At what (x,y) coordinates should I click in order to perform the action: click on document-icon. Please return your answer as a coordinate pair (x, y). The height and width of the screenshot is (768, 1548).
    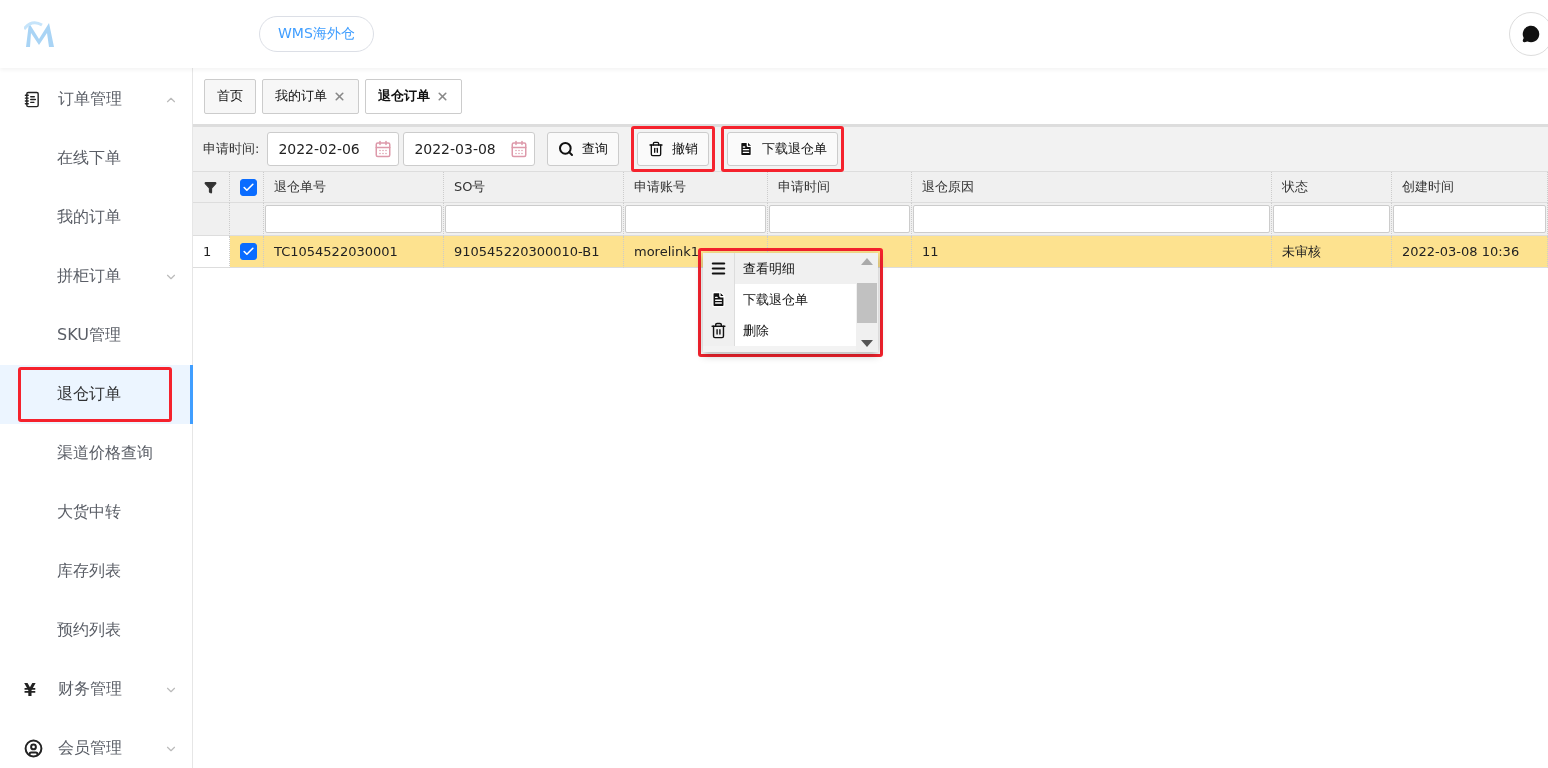
    Looking at the image, I should click on (718, 299).